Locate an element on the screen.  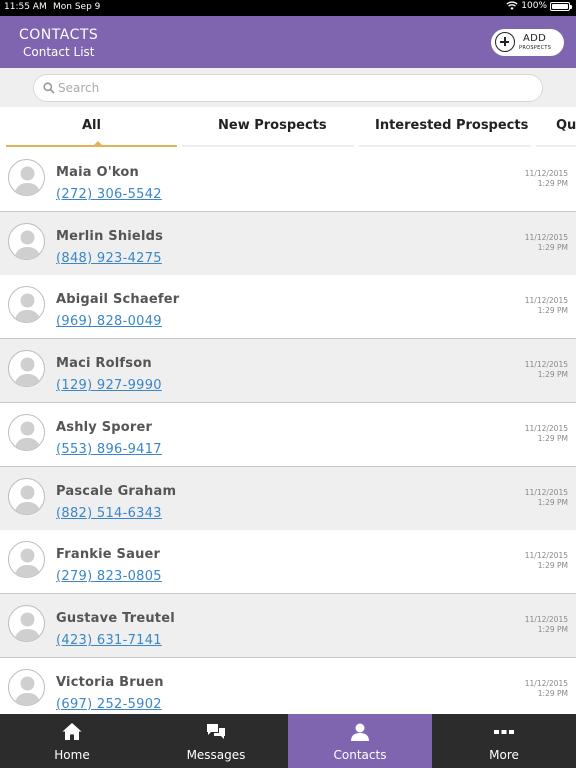
contact-phone-link: (423) 631-7141 is located at coordinates (109, 640).